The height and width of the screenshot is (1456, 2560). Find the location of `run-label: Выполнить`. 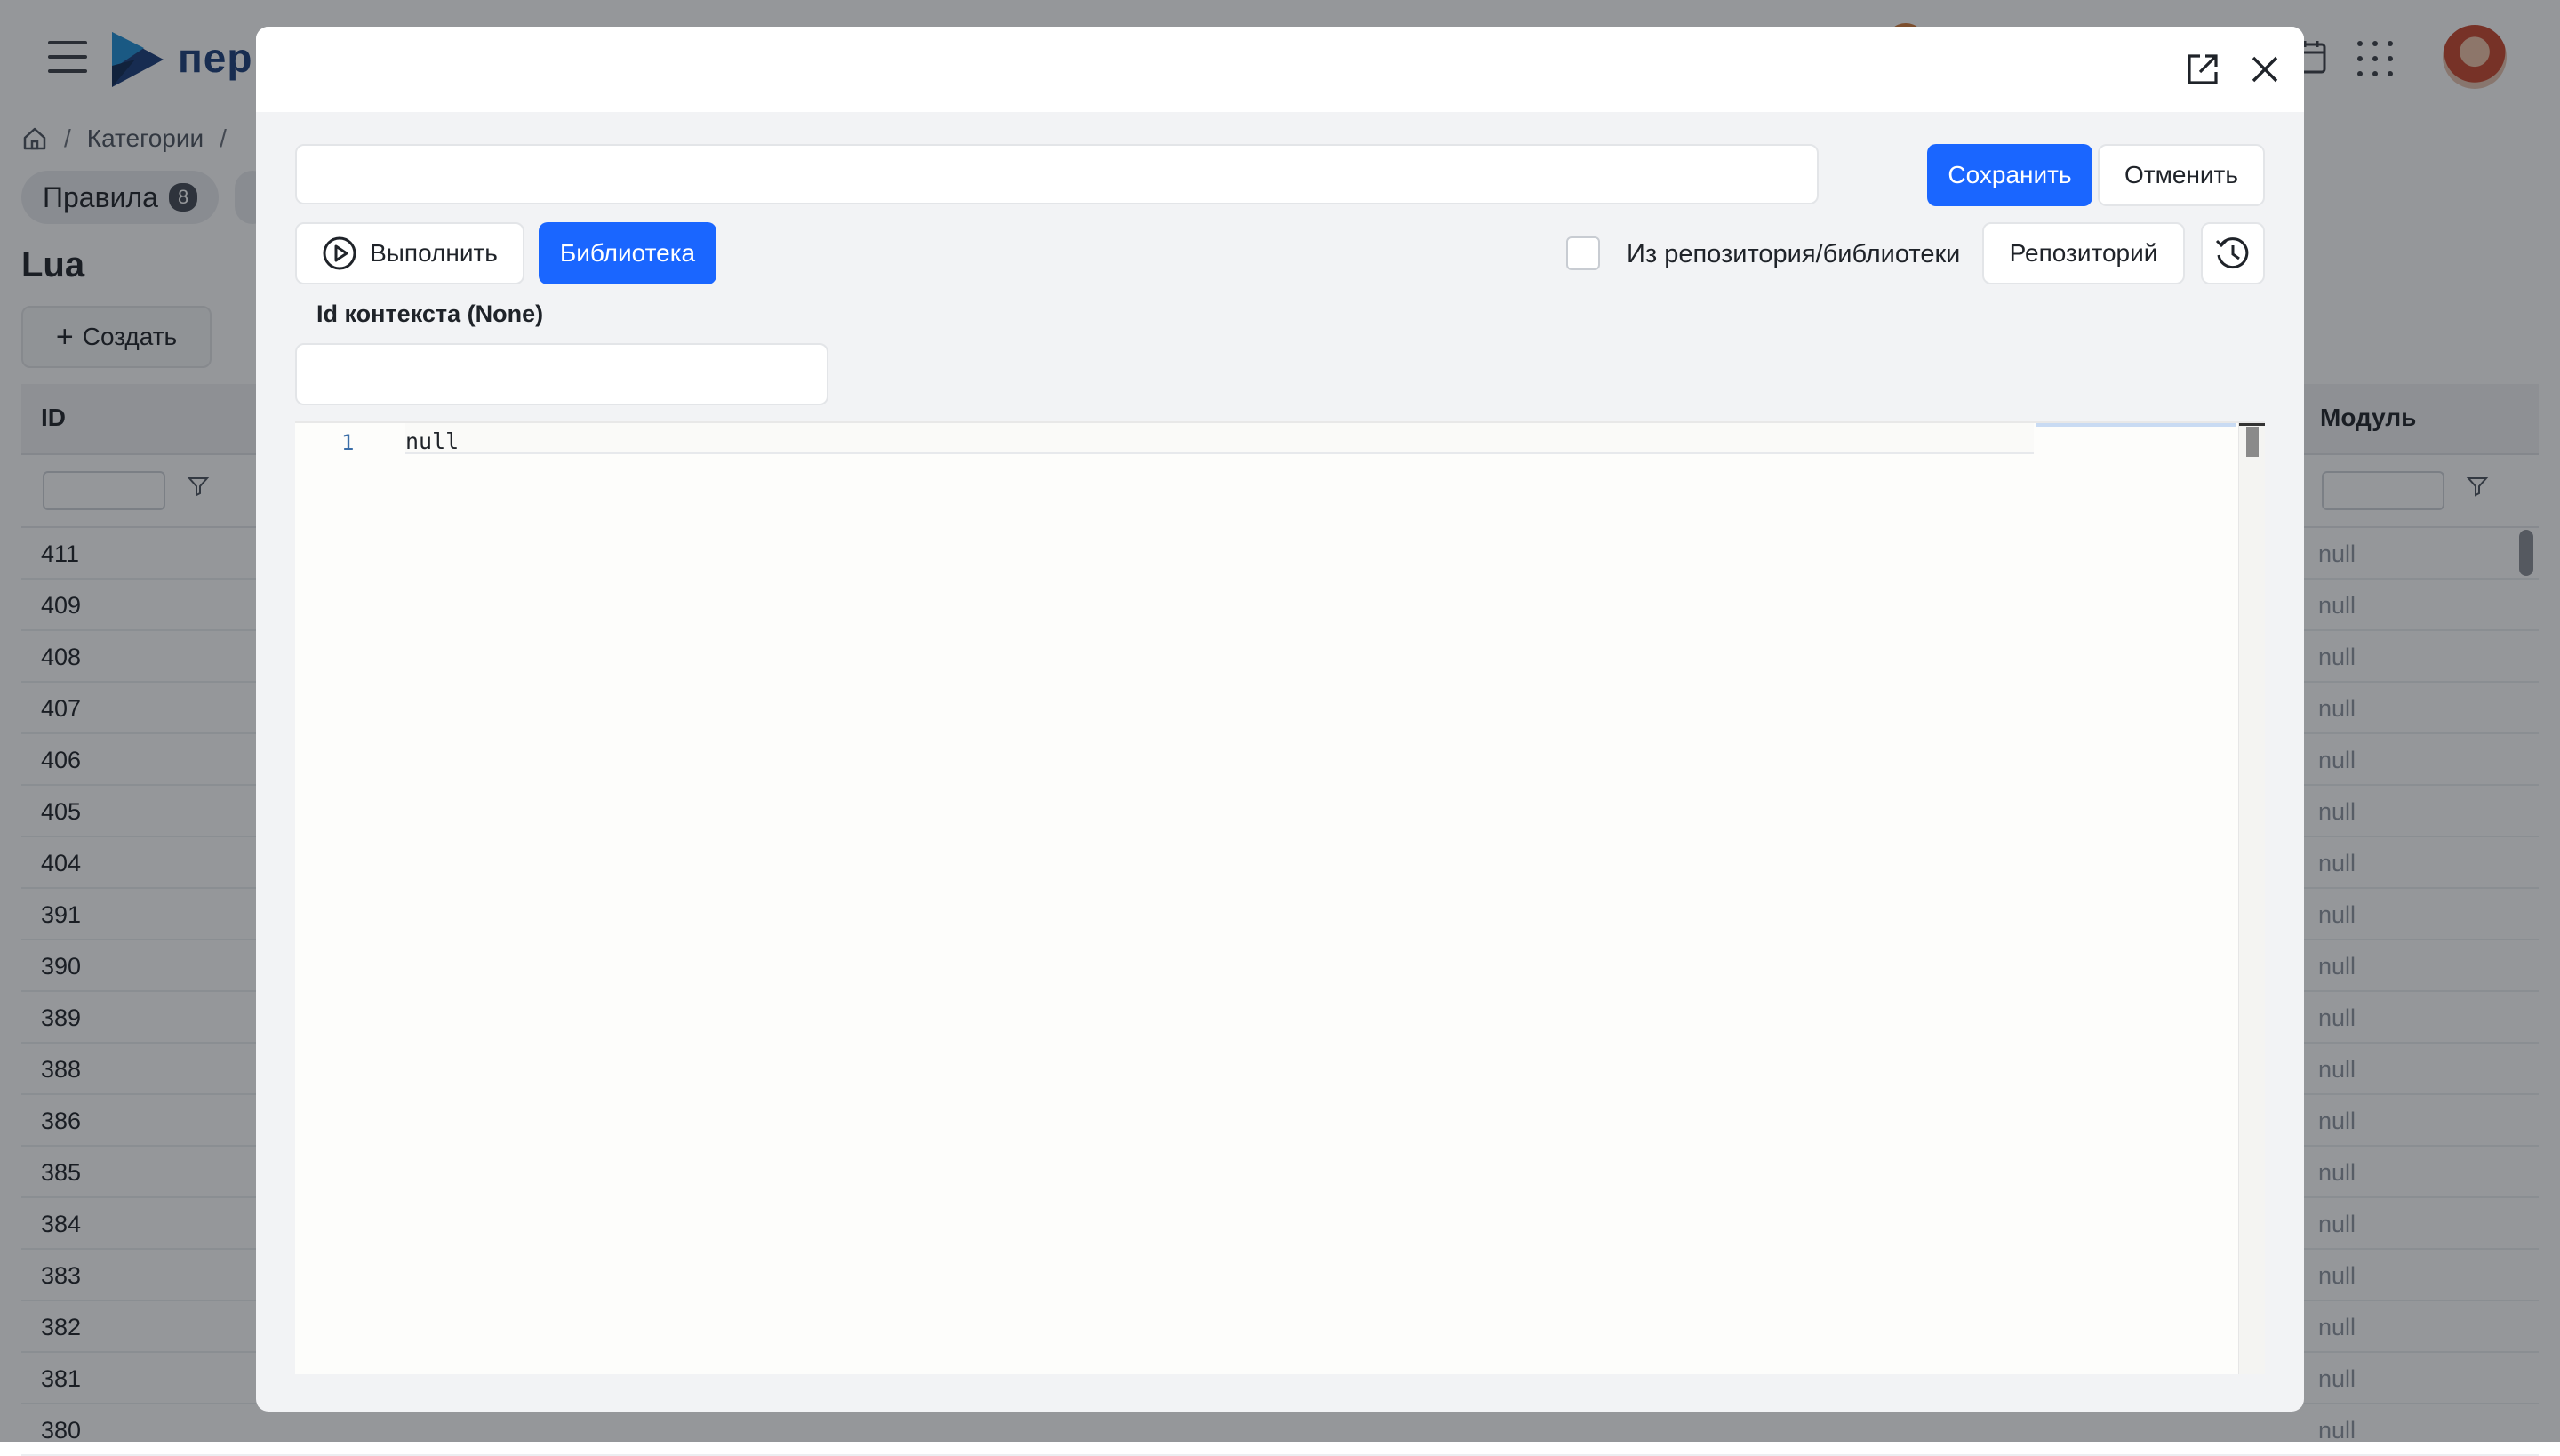

run-label: Выполнить is located at coordinates (434, 253).